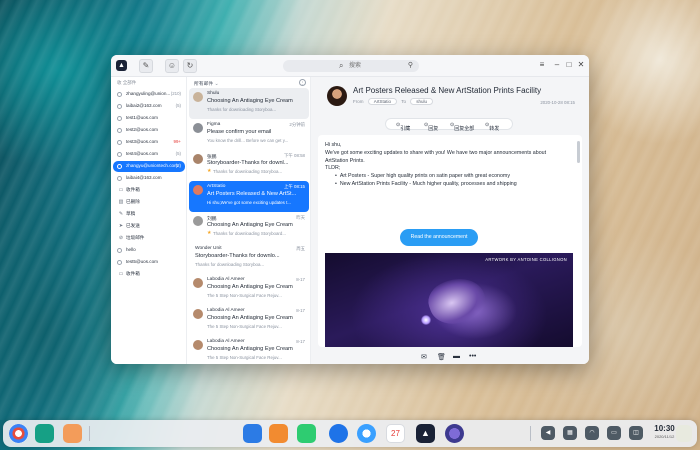 The height and width of the screenshot is (450, 700). I want to click on unread-count: (5), so click(178, 105).